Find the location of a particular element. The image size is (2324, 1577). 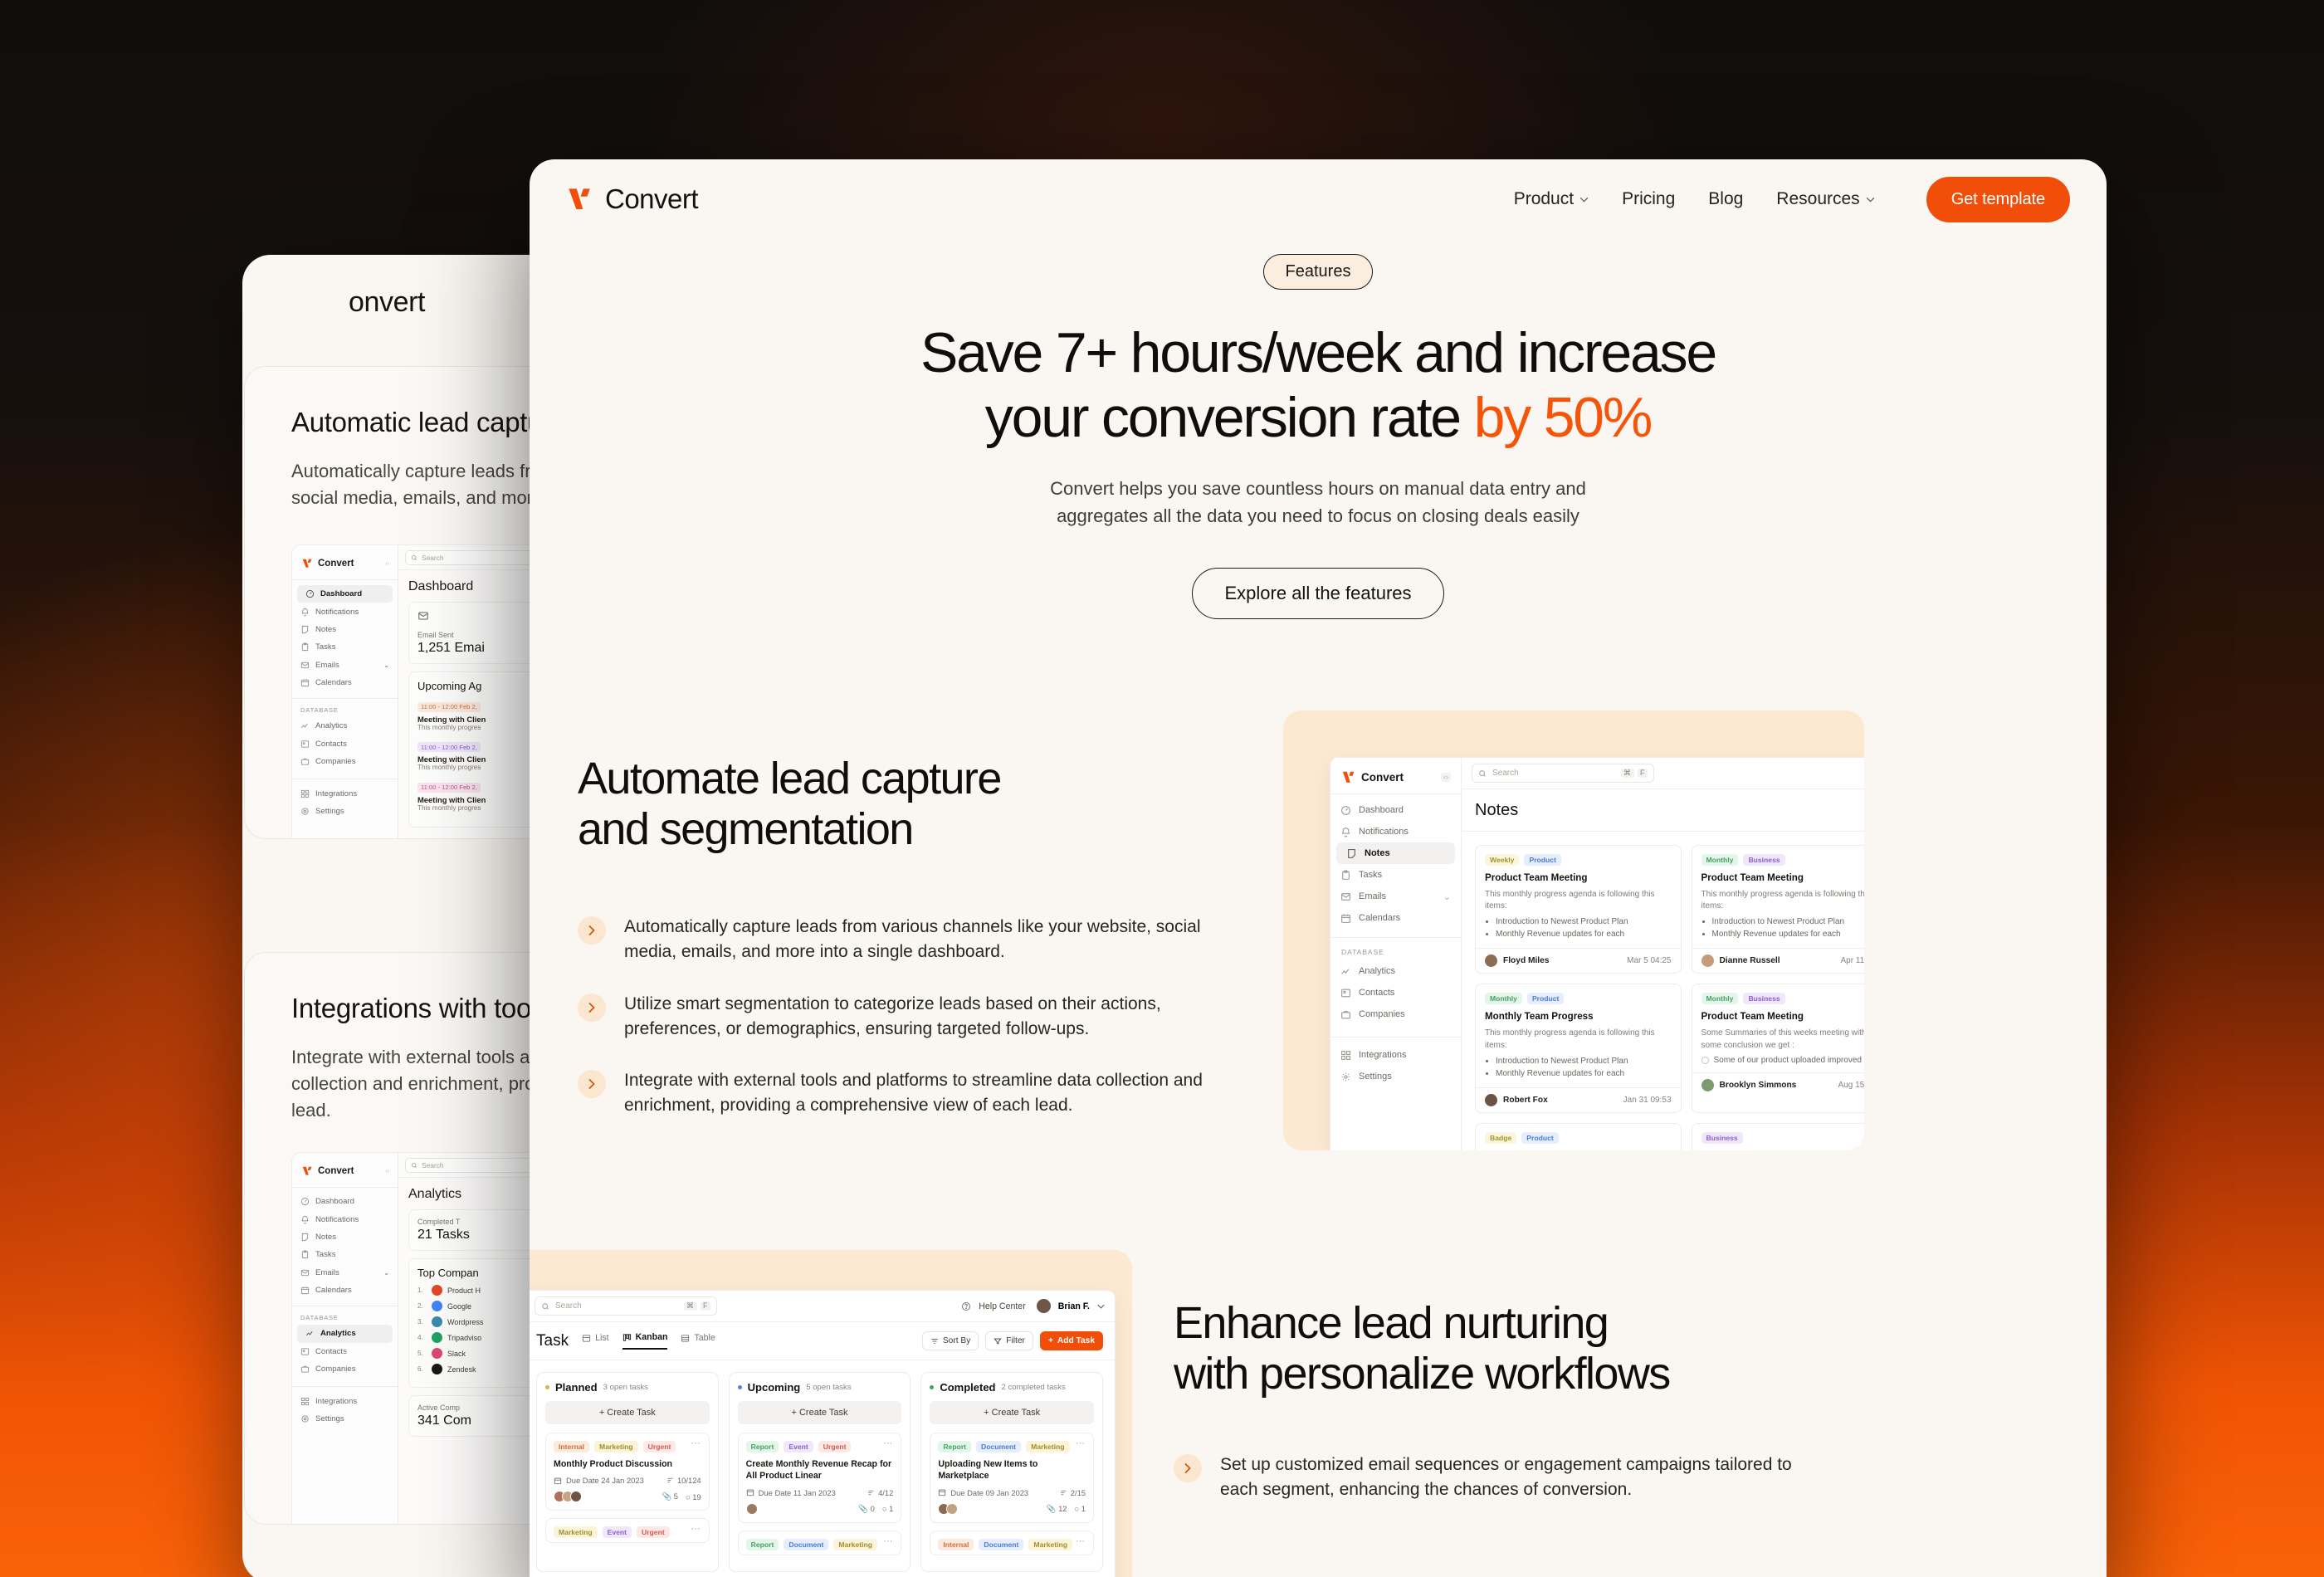

sidebar-item-tasks: Tasks is located at coordinates (1395, 875).